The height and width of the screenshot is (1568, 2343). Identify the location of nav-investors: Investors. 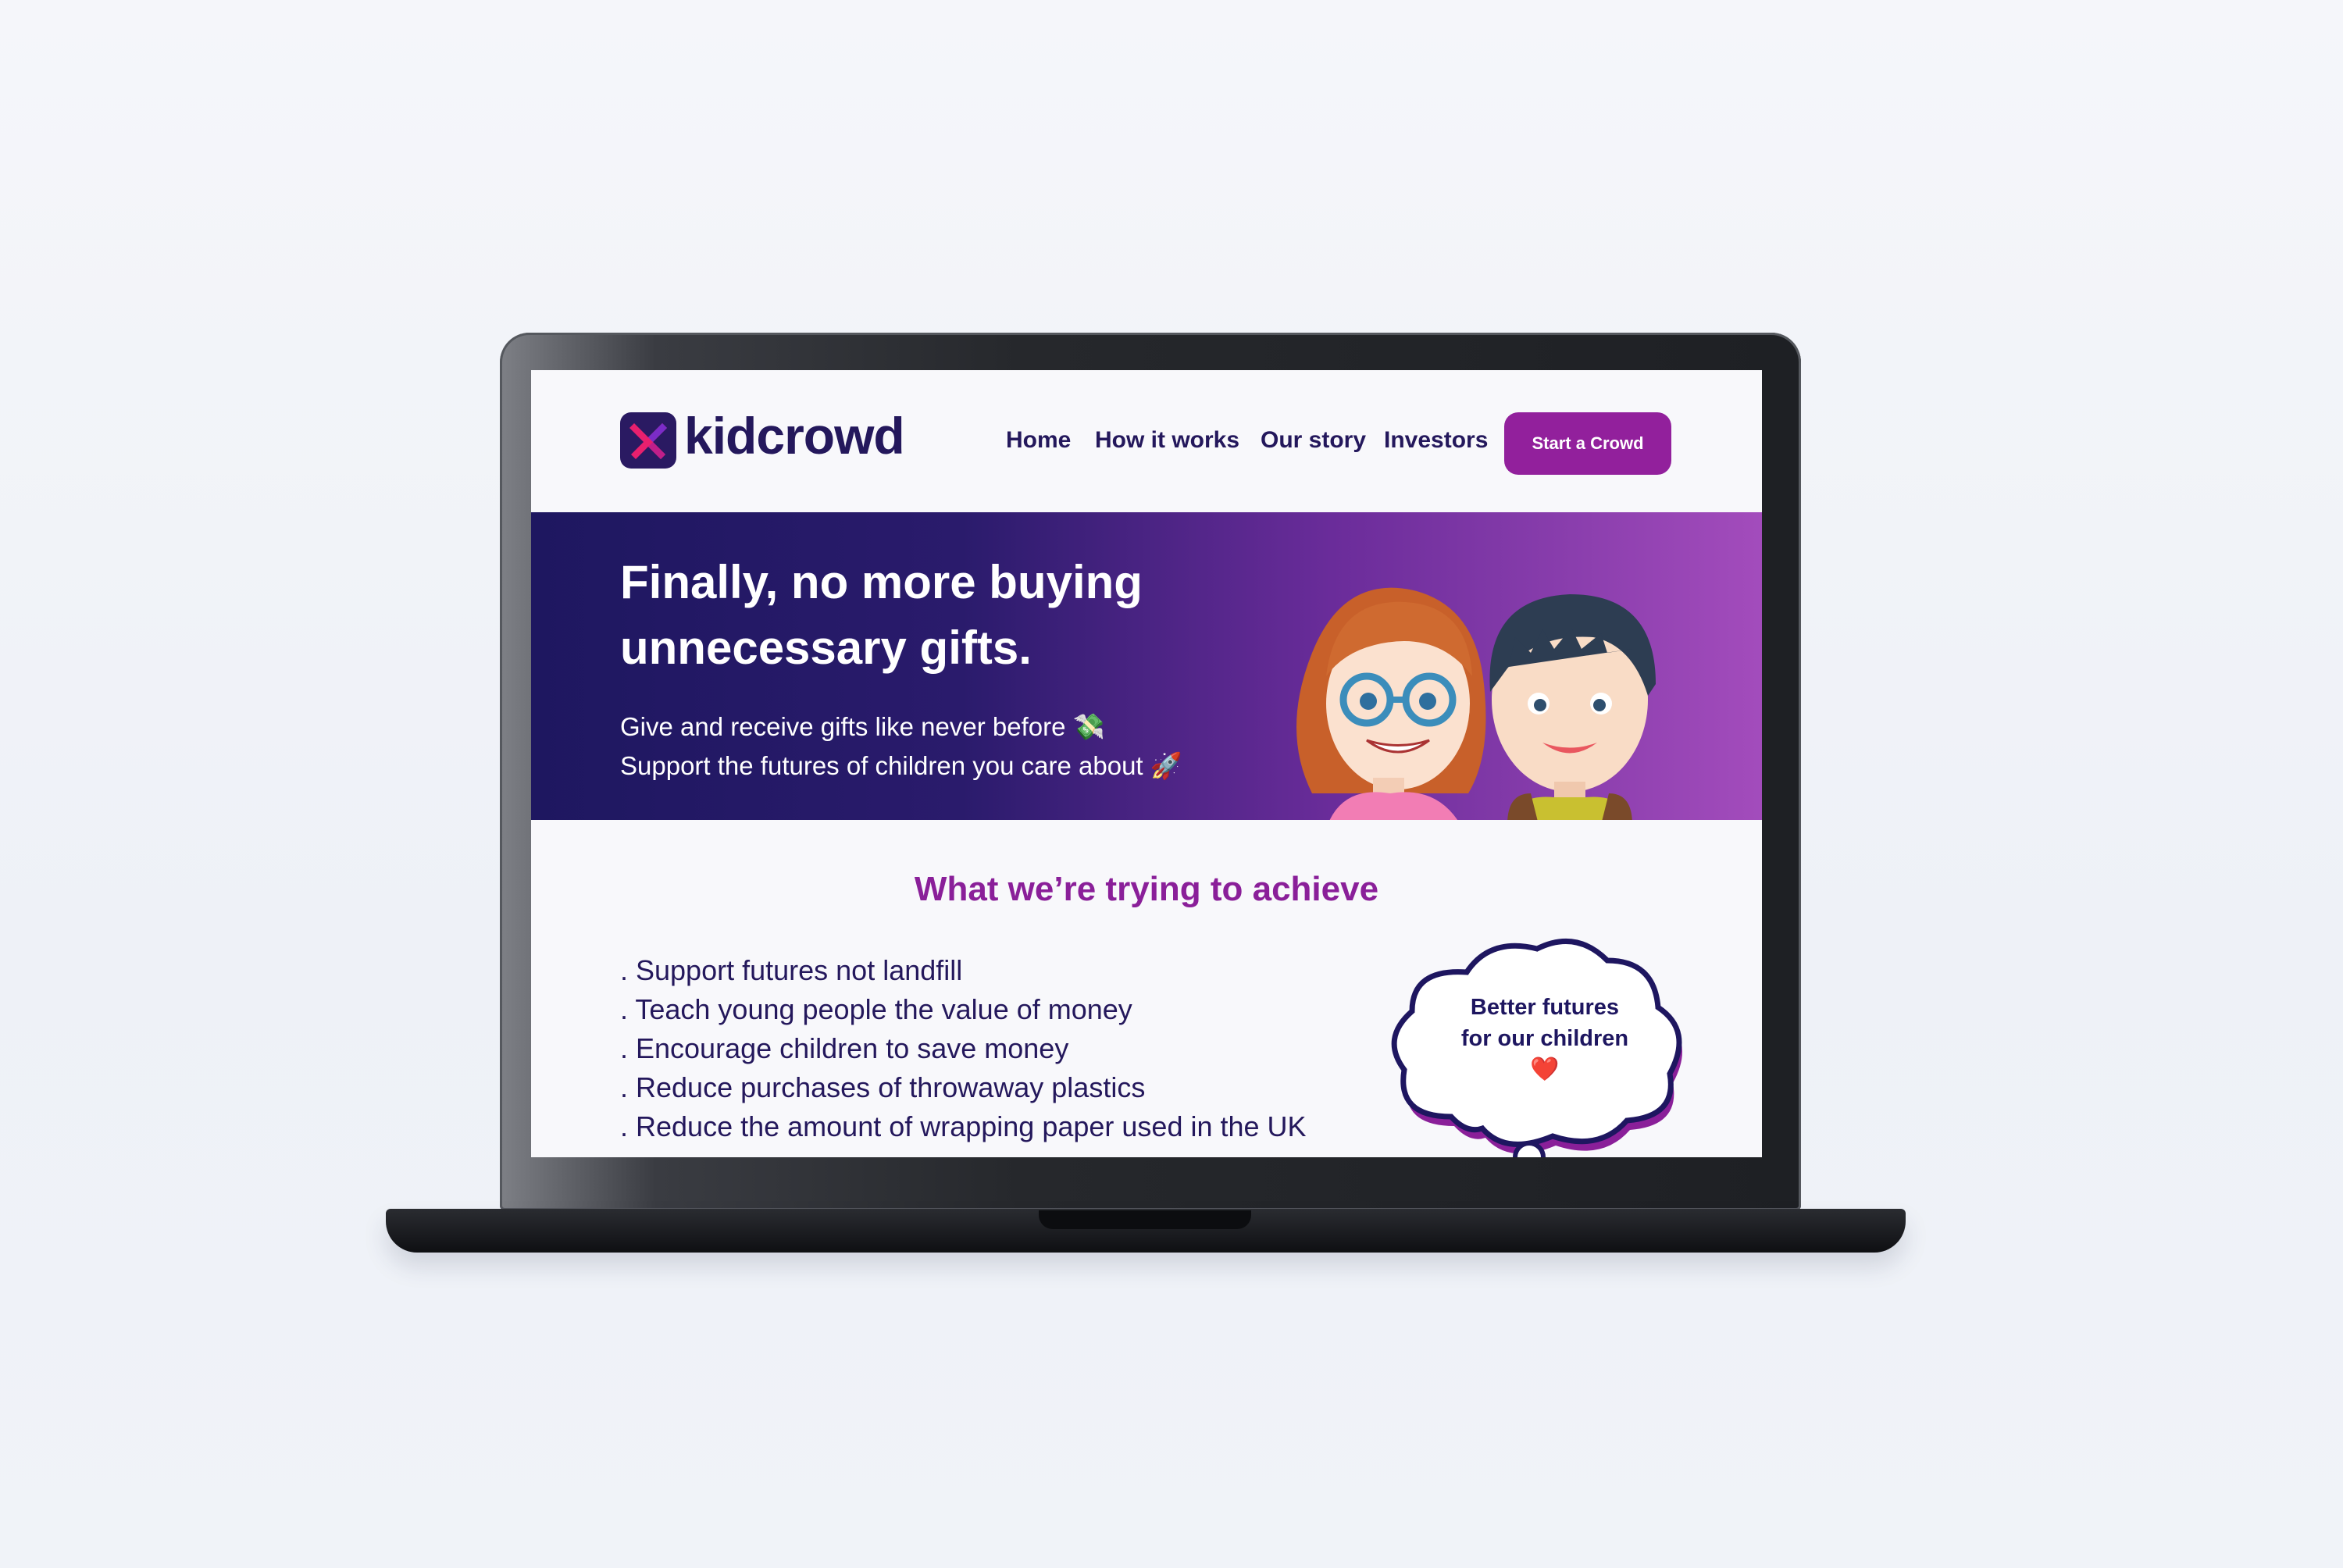
(1436, 440).